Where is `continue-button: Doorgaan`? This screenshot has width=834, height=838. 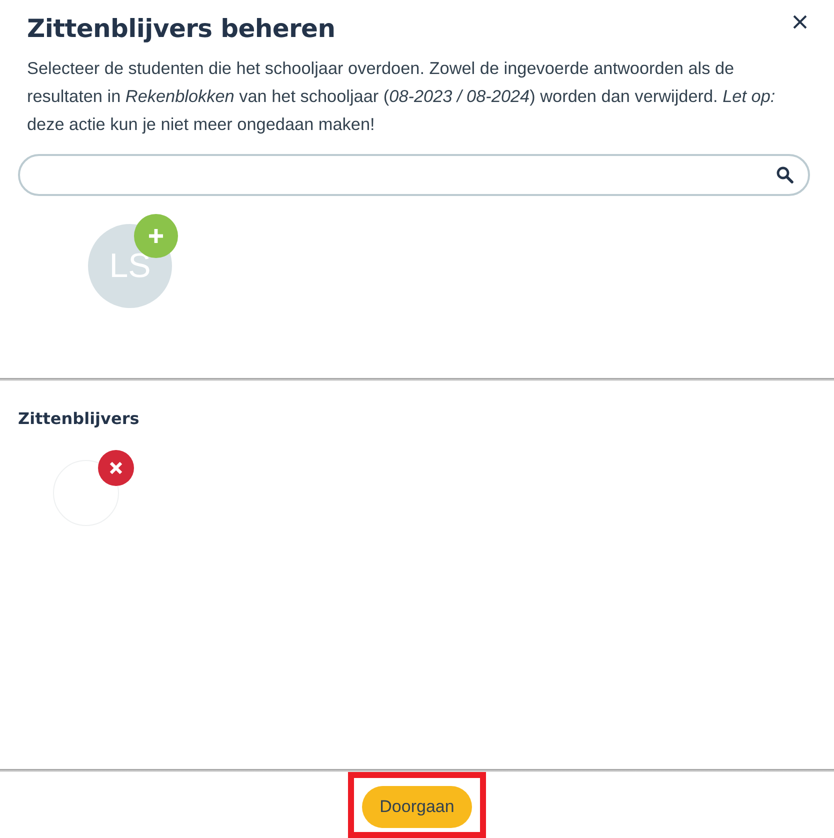
continue-button: Doorgaan is located at coordinates (417, 807).